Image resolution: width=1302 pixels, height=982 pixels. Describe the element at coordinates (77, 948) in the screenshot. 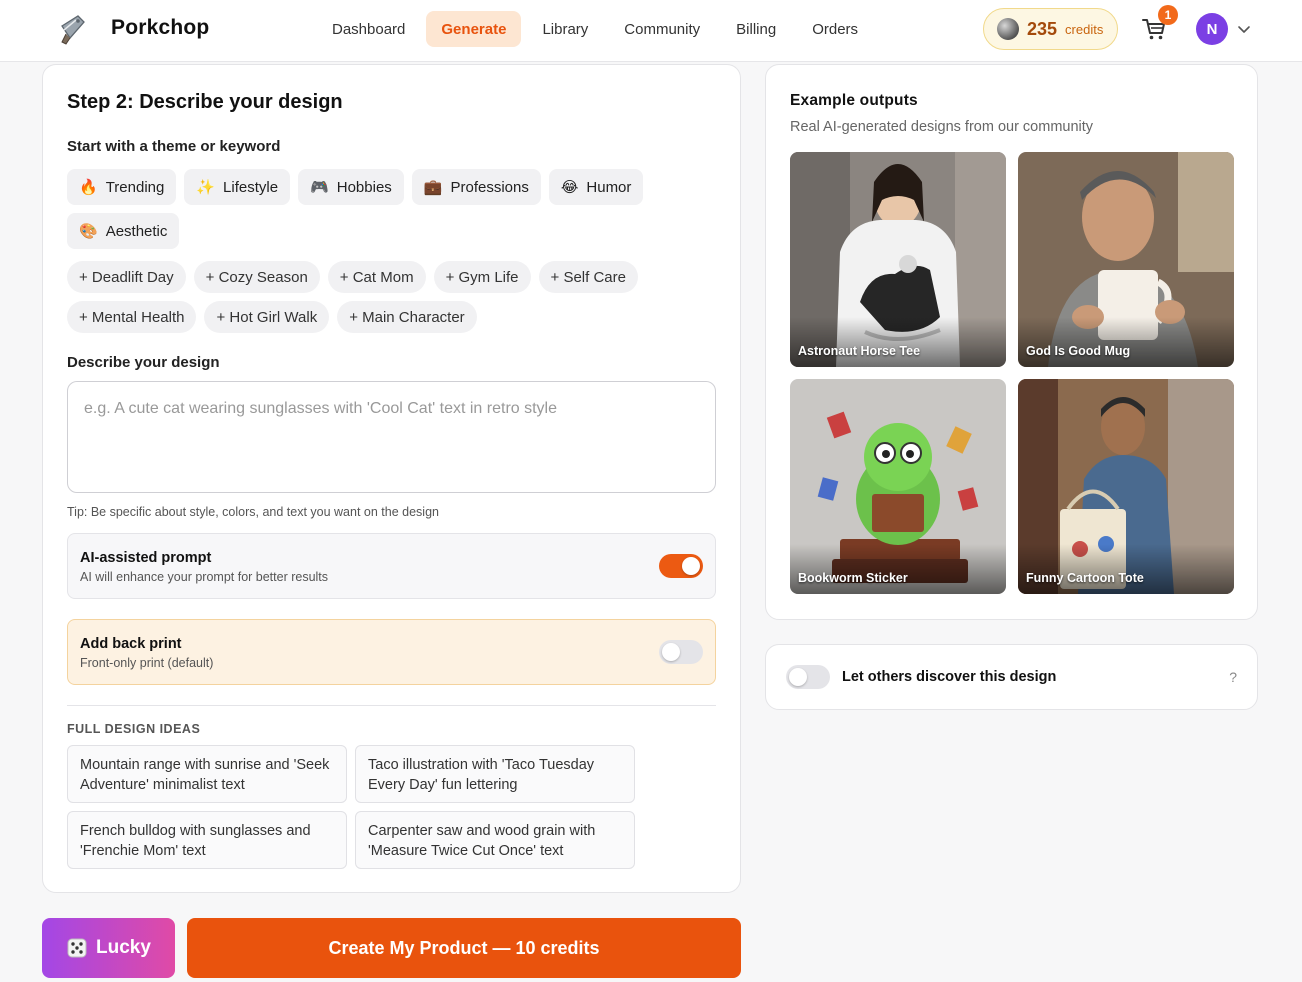

I see `dice-icon` at that location.